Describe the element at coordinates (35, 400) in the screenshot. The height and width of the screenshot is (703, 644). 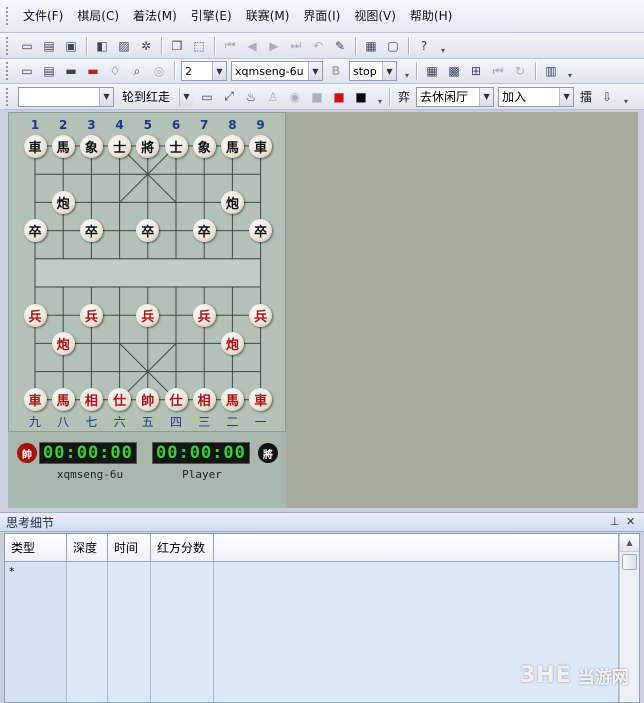
I see `red-piece: 車` at that location.